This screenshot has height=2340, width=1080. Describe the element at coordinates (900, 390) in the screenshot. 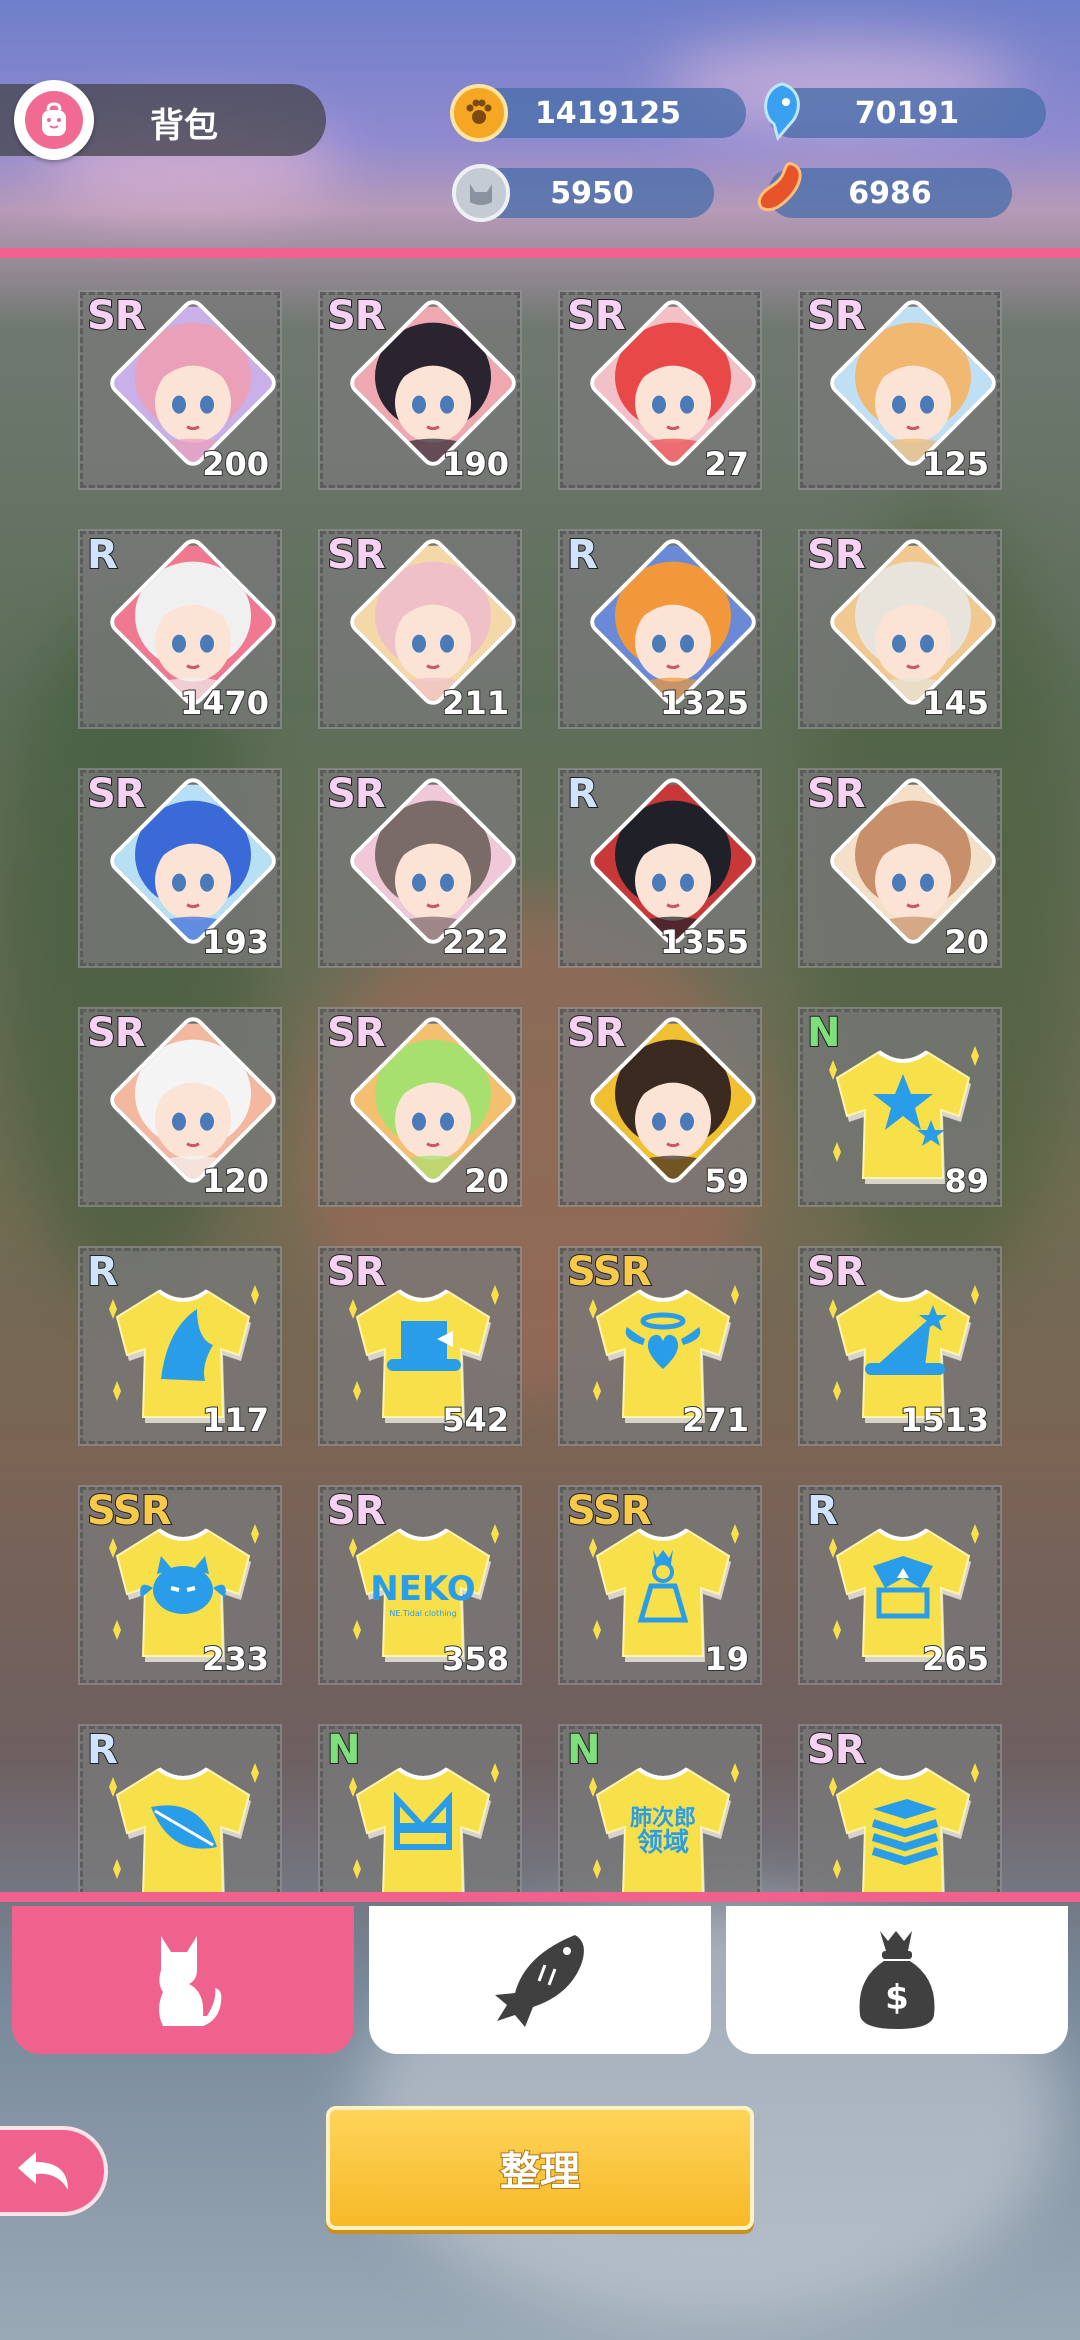

I see `inventory-slot: SR 125` at that location.